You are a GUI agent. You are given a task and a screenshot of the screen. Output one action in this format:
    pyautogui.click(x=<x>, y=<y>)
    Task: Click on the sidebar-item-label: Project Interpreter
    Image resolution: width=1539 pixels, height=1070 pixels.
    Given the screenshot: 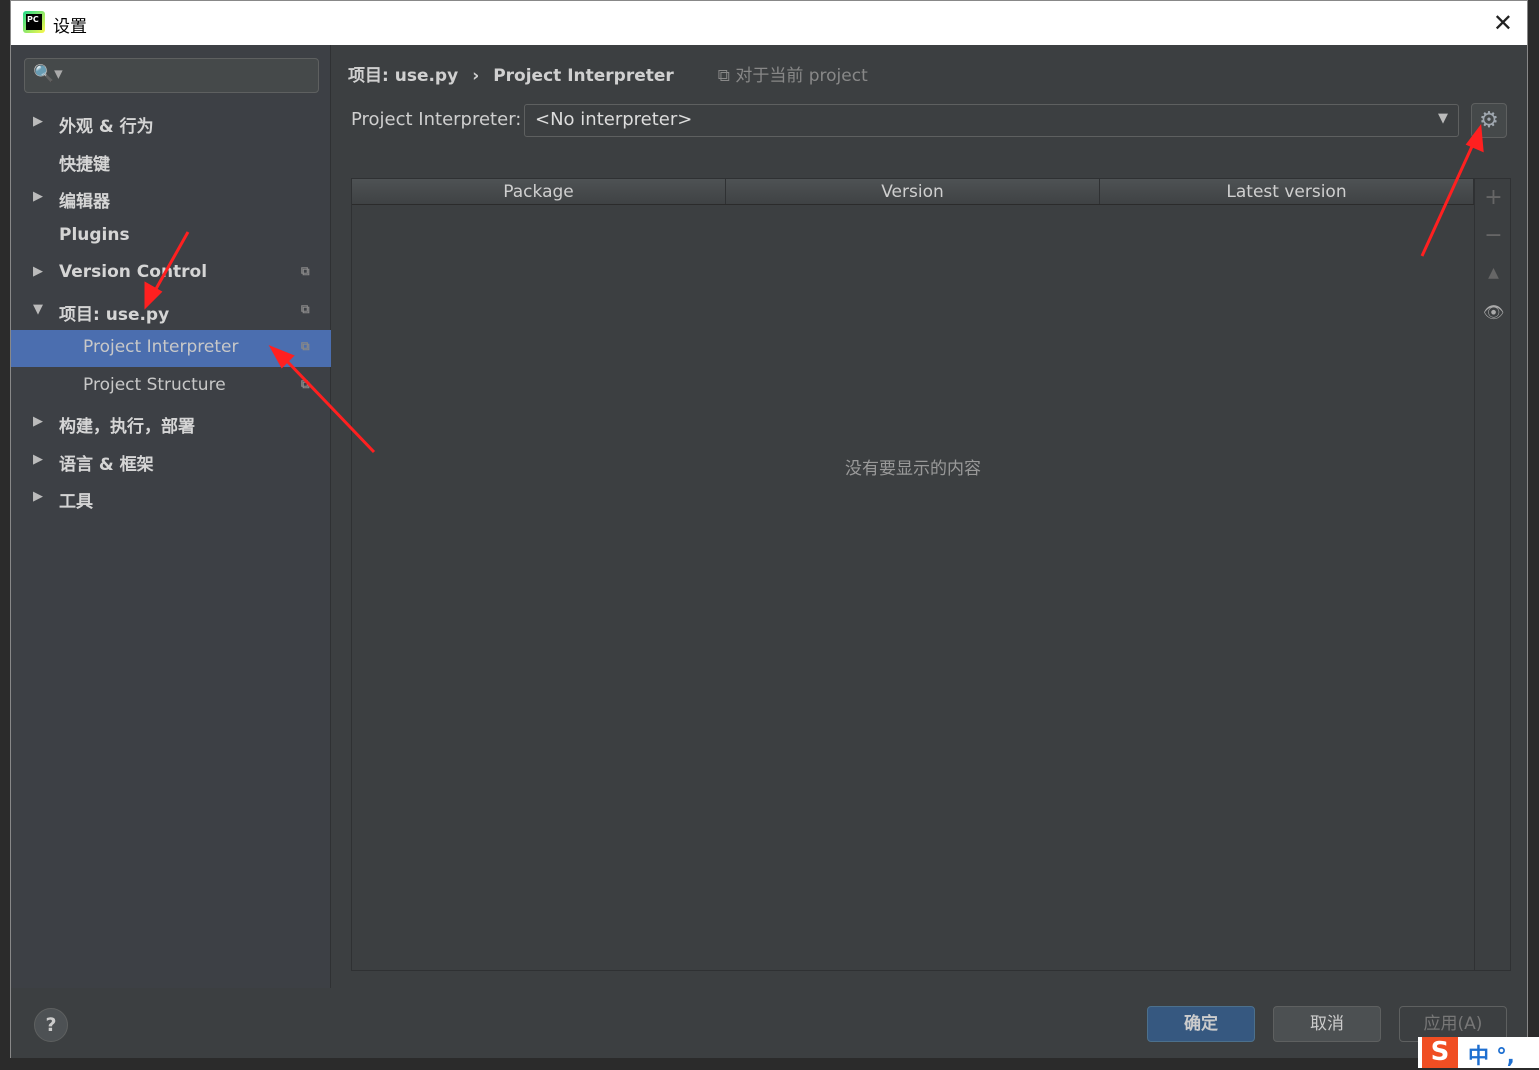 What is the action you would take?
    pyautogui.click(x=161, y=347)
    